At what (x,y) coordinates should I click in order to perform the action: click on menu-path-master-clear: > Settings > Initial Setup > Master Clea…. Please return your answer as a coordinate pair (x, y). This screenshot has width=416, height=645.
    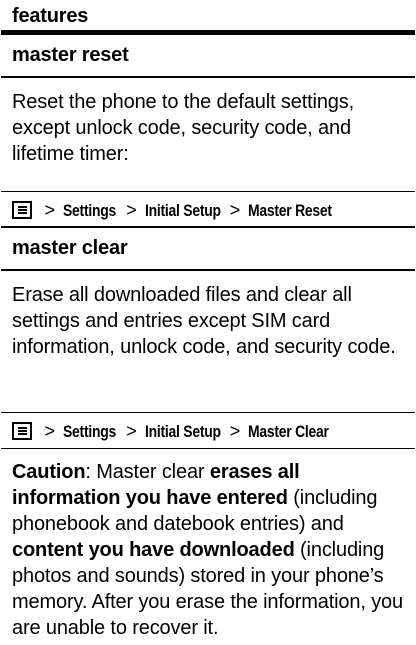
    Looking at the image, I should click on (208, 431).